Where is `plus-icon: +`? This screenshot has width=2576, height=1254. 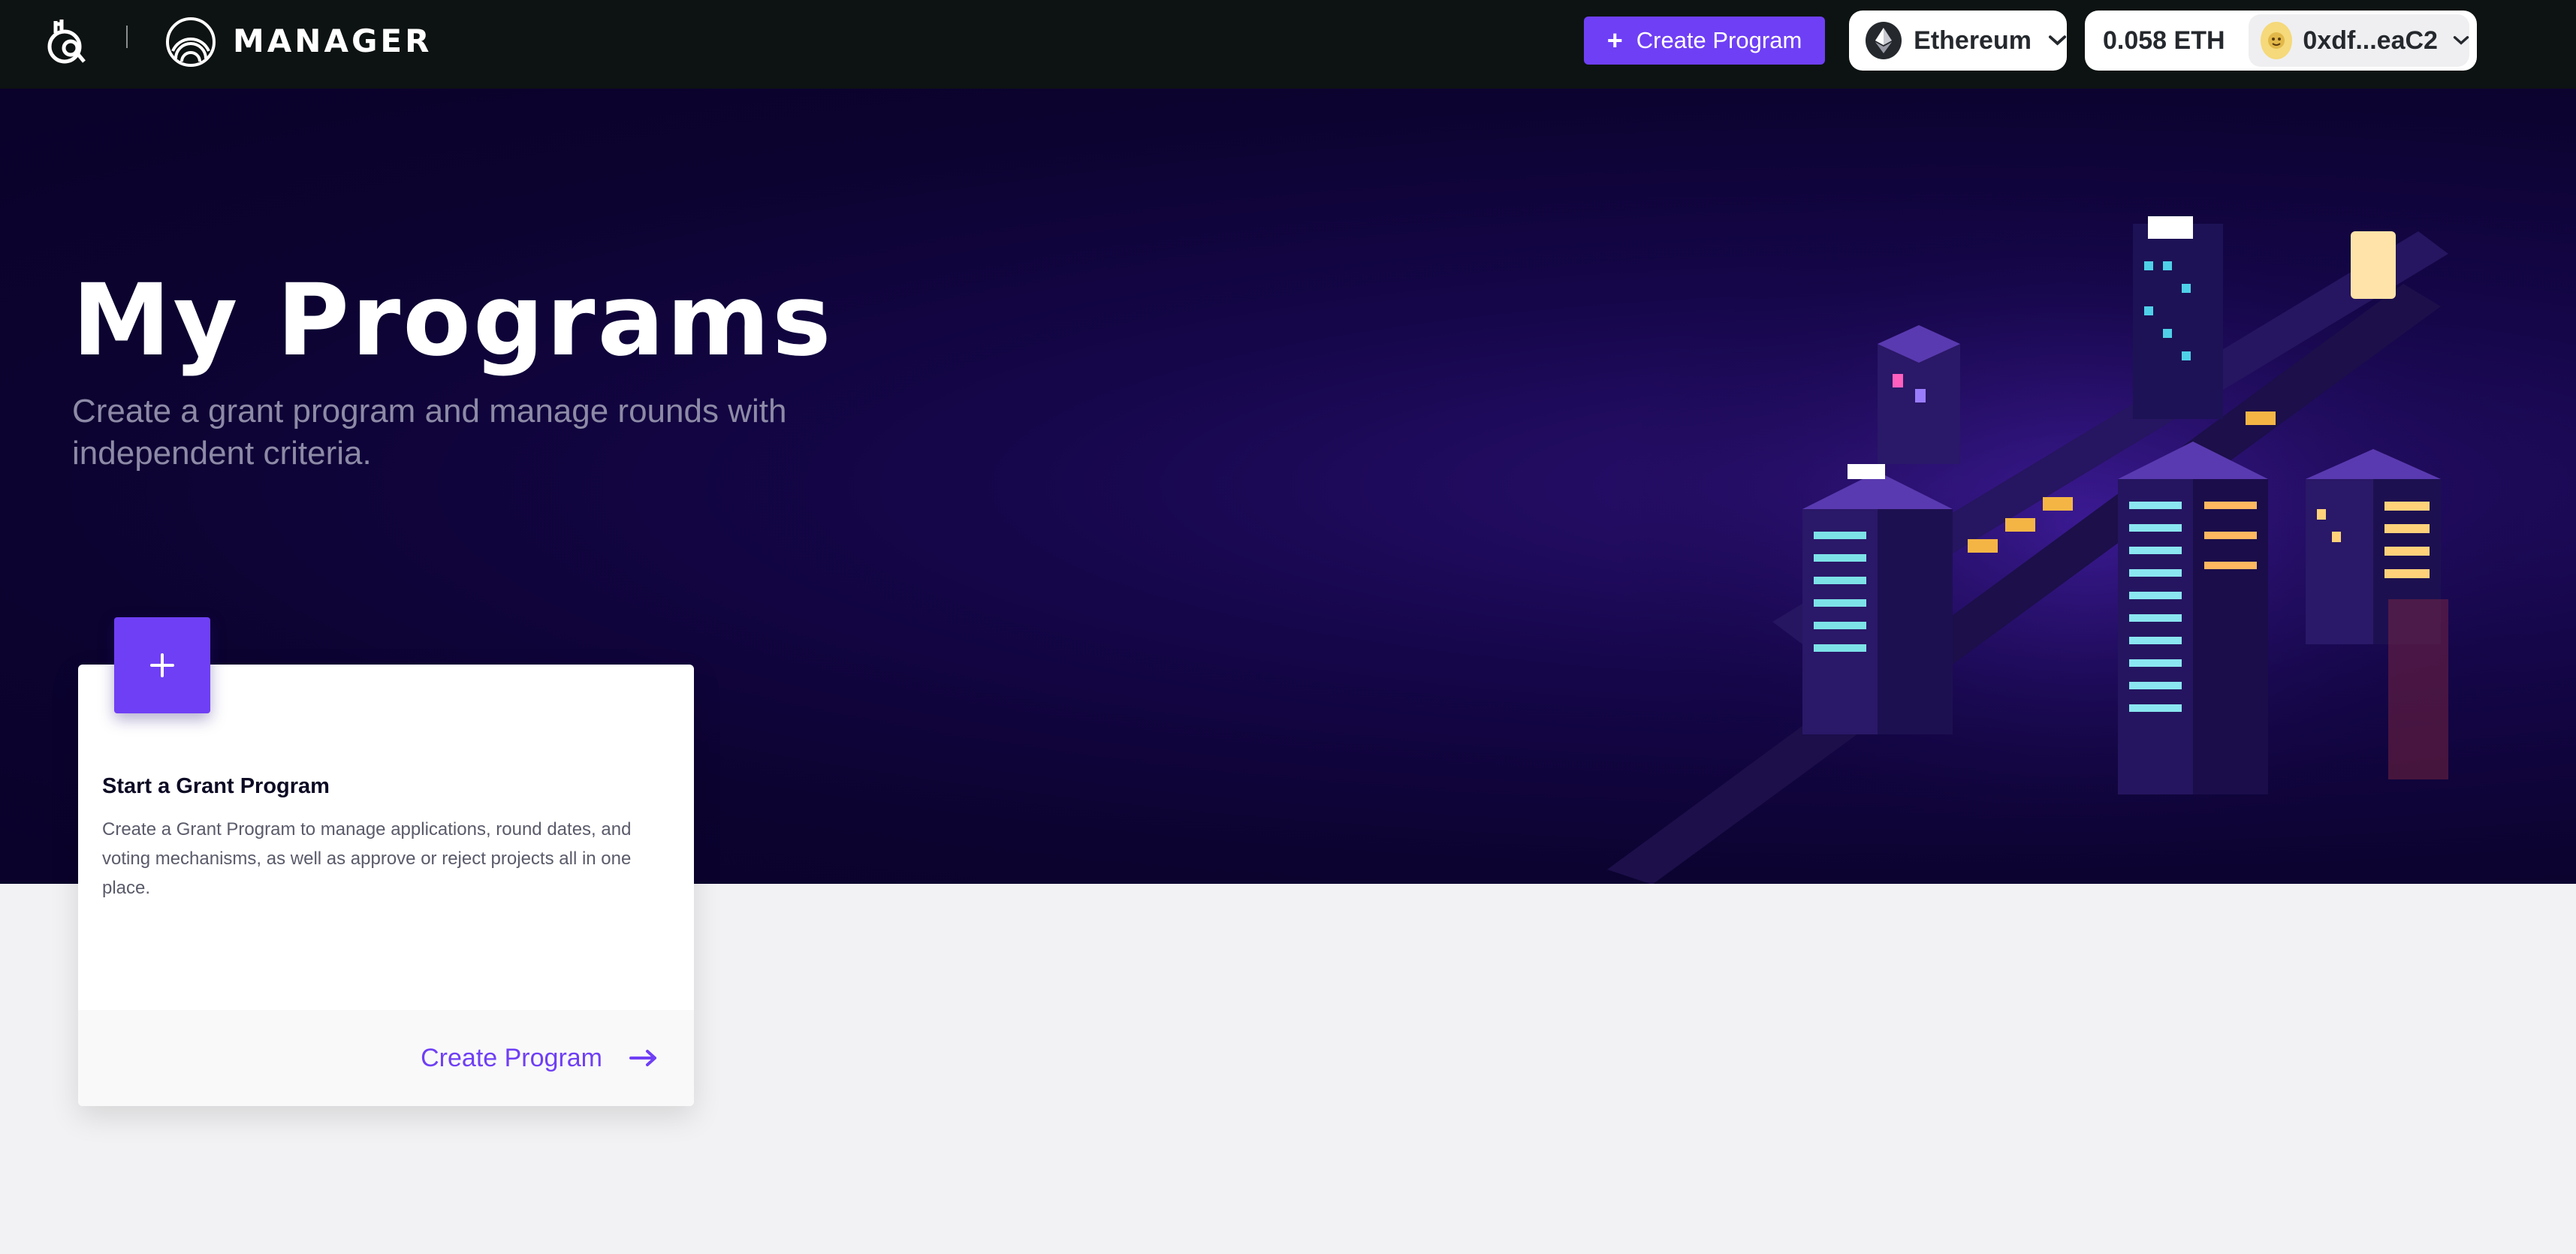 plus-icon: + is located at coordinates (1614, 40).